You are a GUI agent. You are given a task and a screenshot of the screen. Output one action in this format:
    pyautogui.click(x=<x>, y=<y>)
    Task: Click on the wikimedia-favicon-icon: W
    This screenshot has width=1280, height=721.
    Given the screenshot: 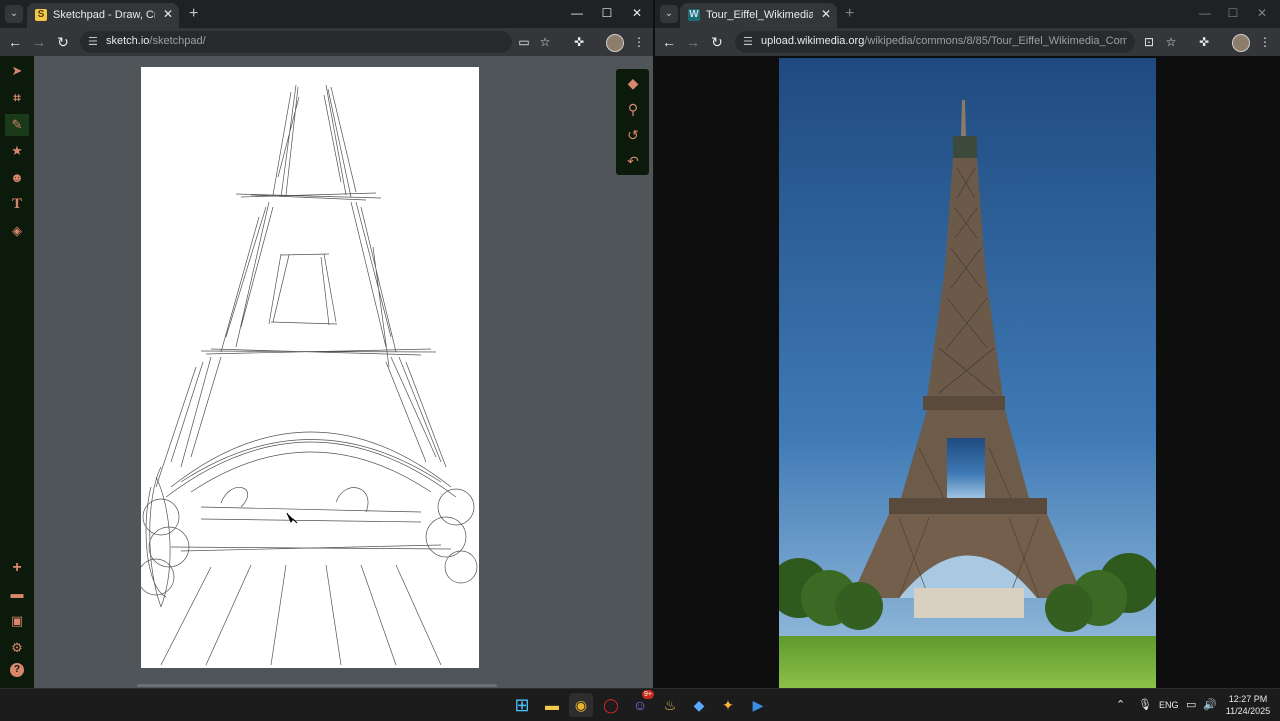 What is the action you would take?
    pyautogui.click(x=694, y=15)
    